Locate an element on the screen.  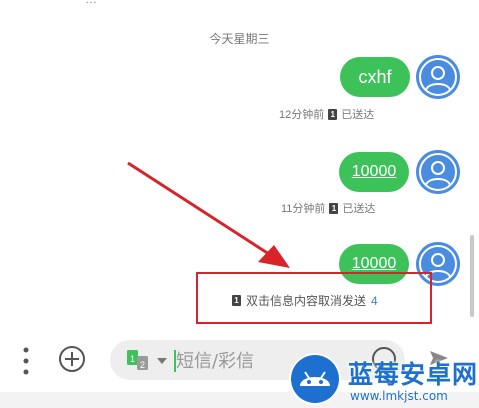
message-status: 11分钟前 1 已送达 is located at coordinates (328, 208).